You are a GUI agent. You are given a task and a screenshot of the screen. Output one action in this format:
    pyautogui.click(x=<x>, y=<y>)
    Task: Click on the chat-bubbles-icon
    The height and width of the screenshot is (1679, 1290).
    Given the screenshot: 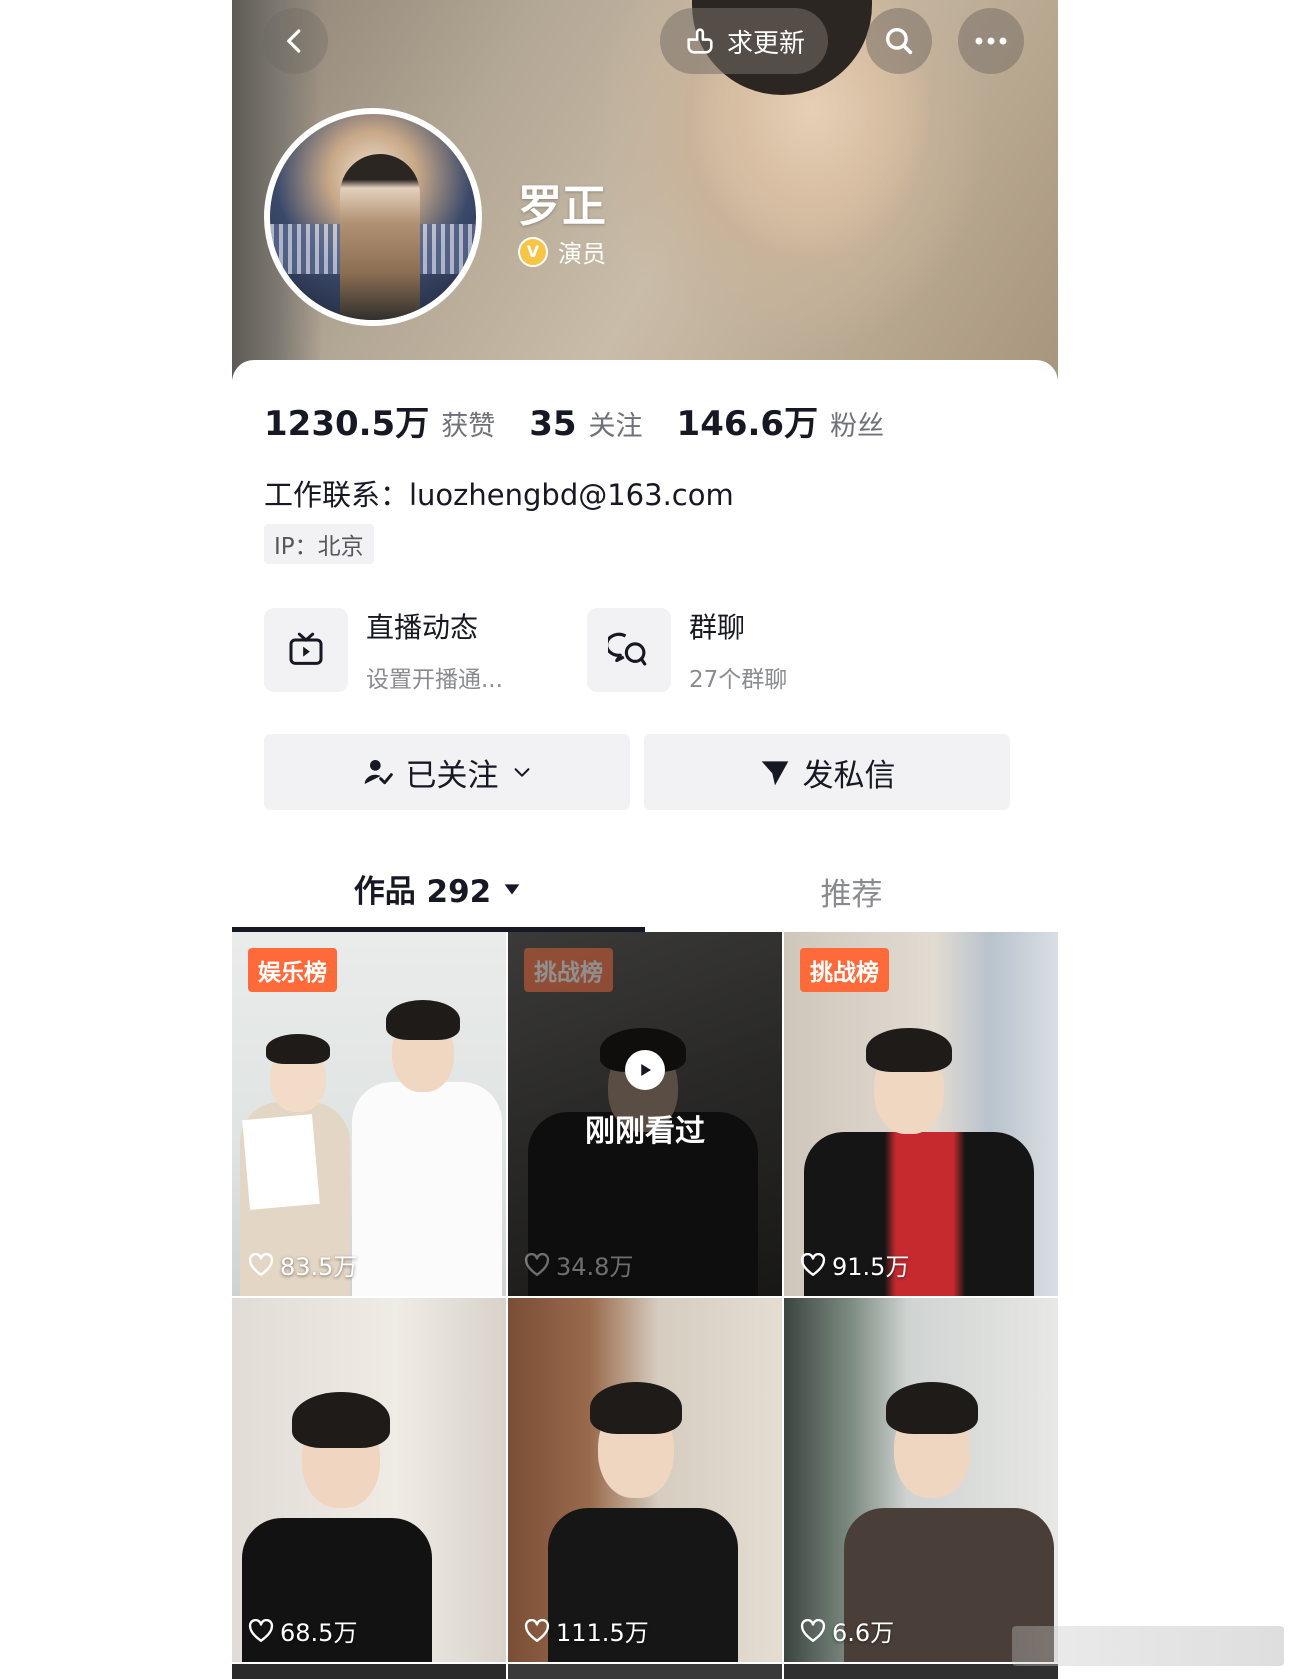 What is the action you would take?
    pyautogui.click(x=627, y=649)
    